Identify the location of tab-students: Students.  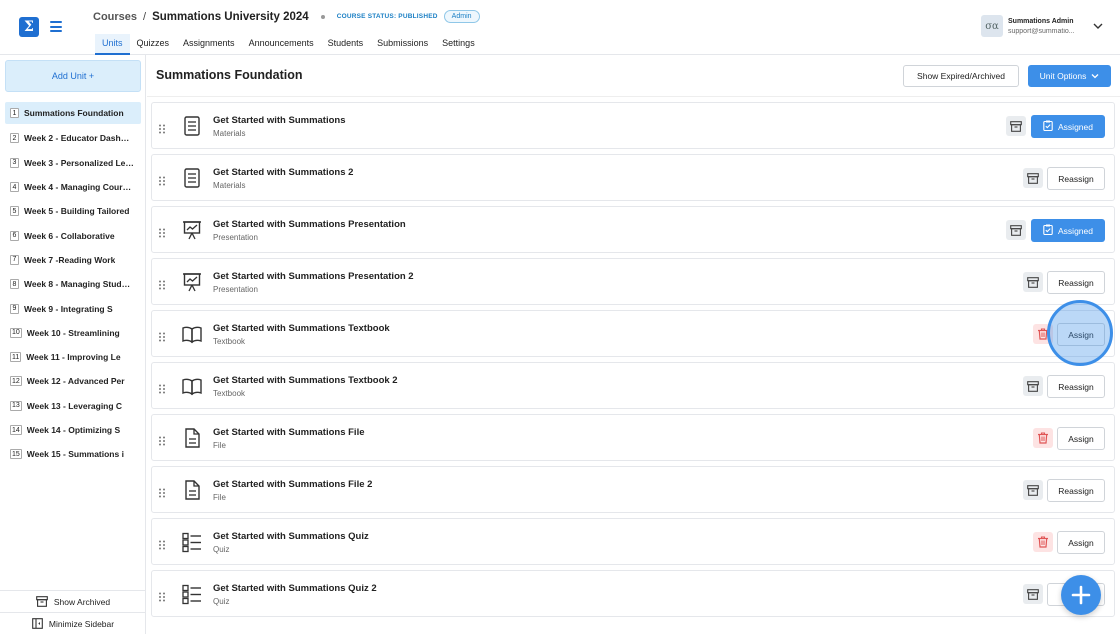
(346, 44).